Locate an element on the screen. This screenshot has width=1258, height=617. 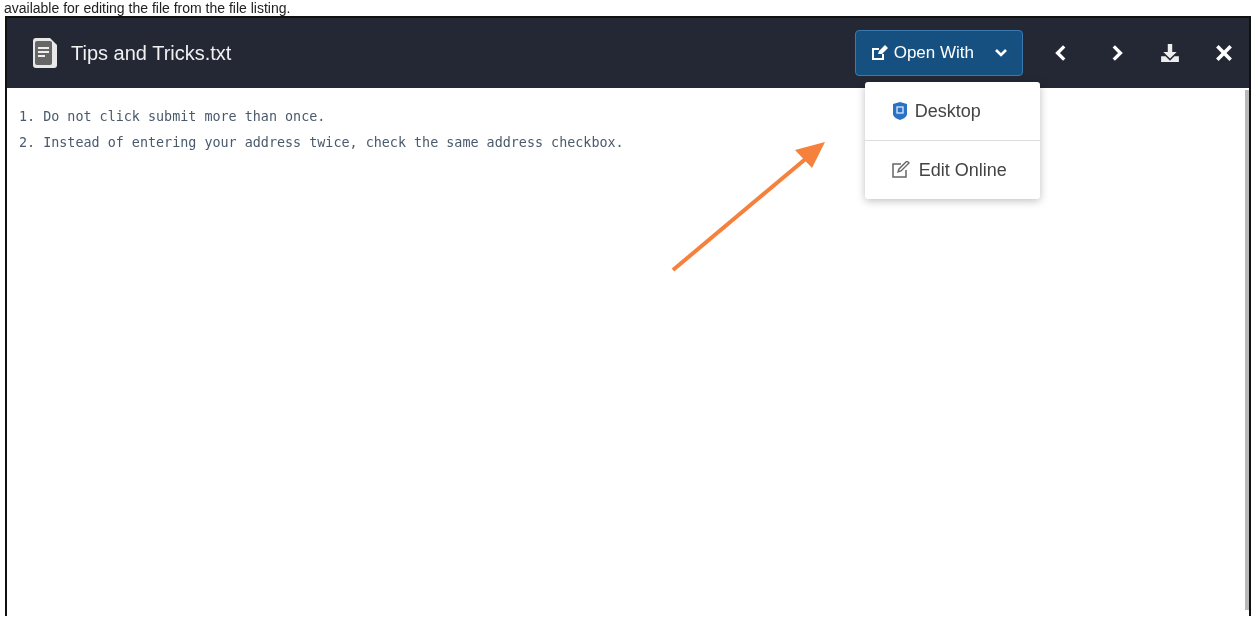
open-with-button: Open With is located at coordinates (938, 53).